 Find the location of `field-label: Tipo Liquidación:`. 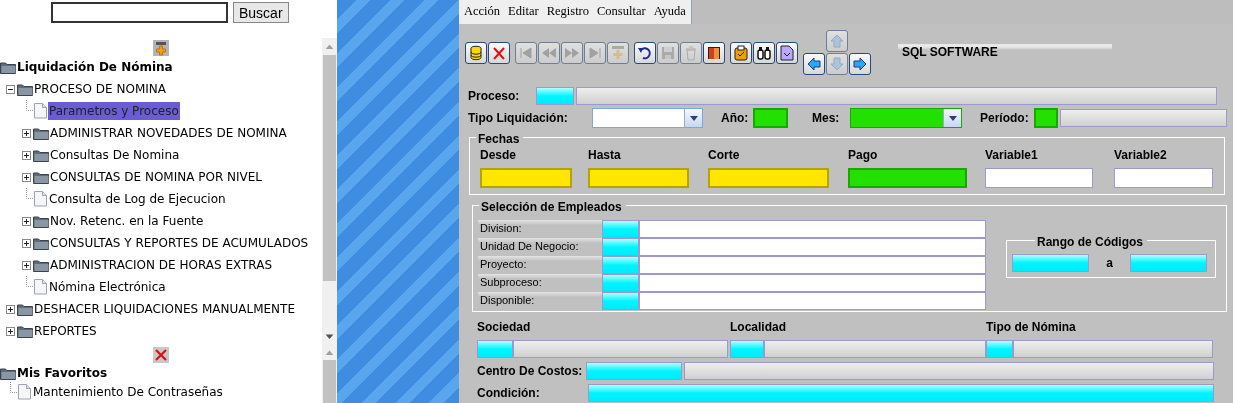

field-label: Tipo Liquidación: is located at coordinates (518, 118).